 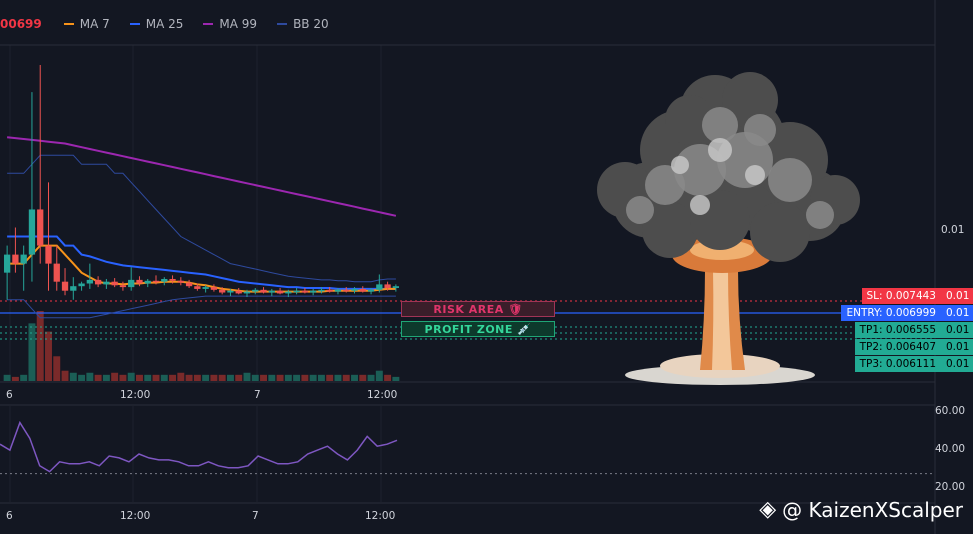 What do you see at coordinates (382, 395) in the screenshot?
I see `time-label-1200-b: 12:00` at bounding box center [382, 395].